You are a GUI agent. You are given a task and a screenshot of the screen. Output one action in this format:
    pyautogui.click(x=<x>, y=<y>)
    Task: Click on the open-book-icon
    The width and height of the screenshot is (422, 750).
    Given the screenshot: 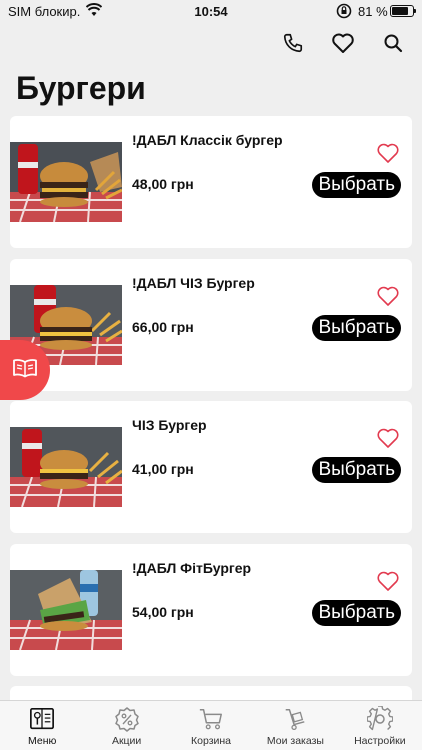 What is the action you would take?
    pyautogui.click(x=25, y=370)
    